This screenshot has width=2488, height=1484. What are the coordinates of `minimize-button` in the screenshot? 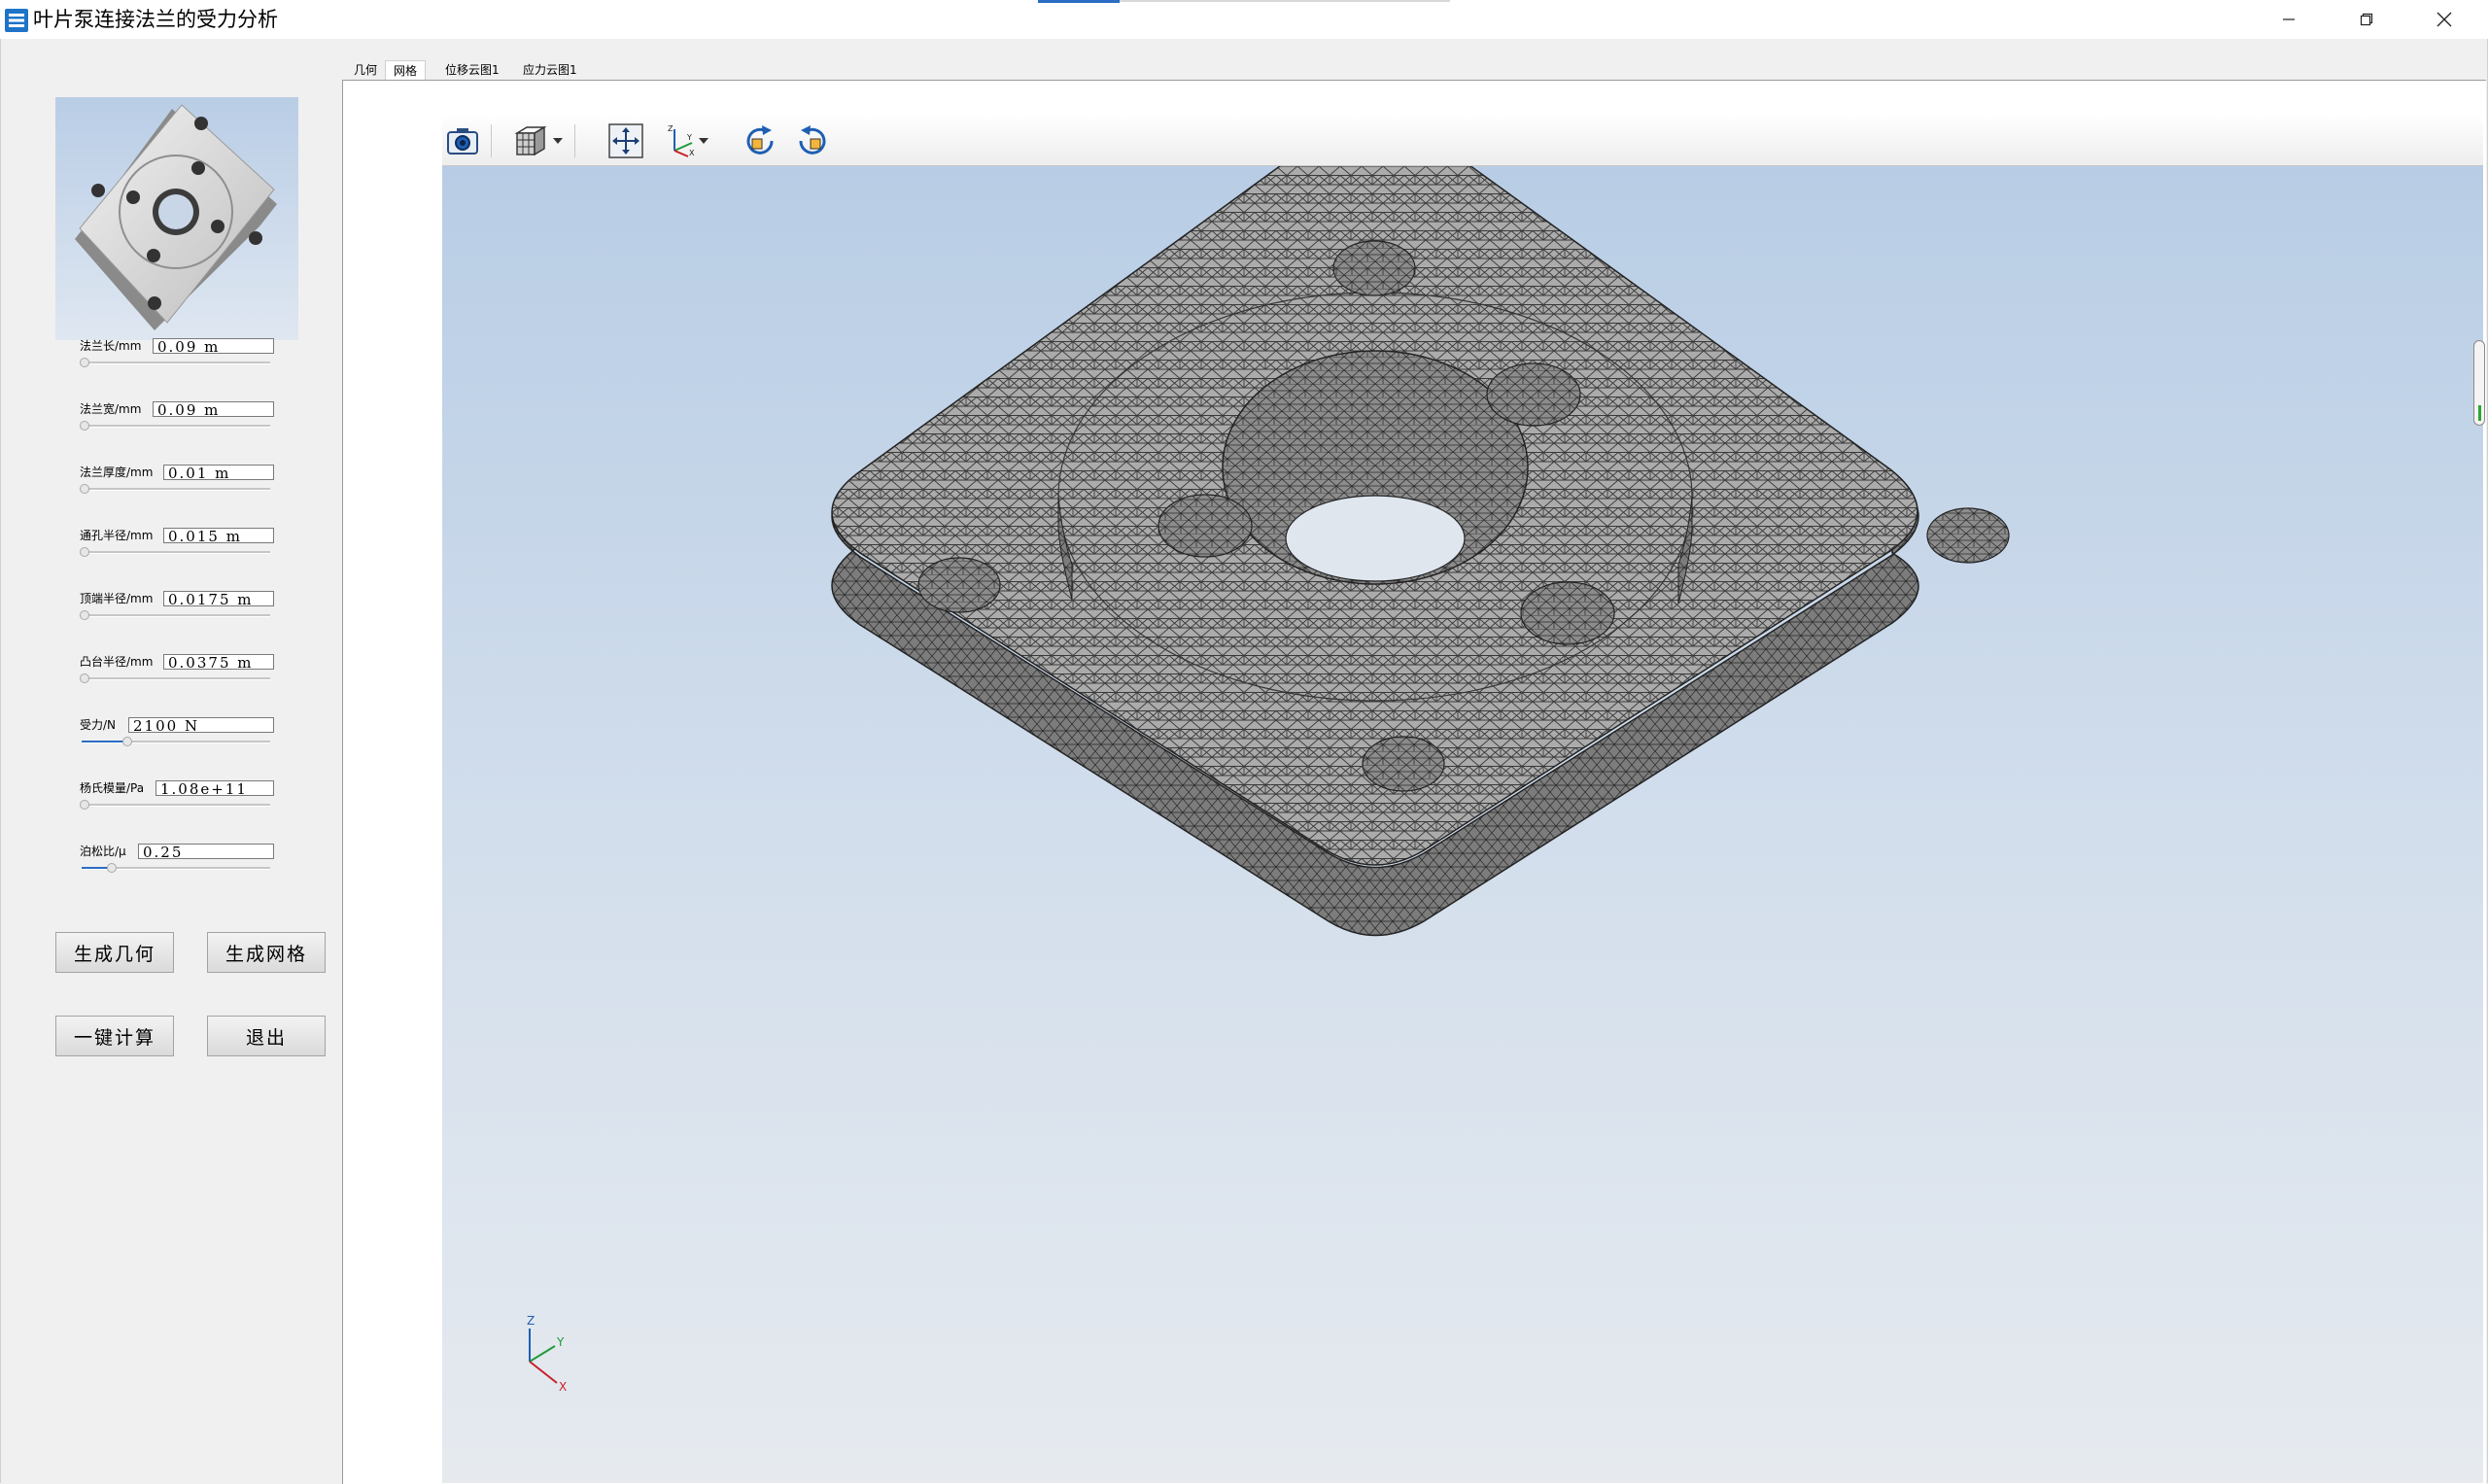 It's located at (2289, 19).